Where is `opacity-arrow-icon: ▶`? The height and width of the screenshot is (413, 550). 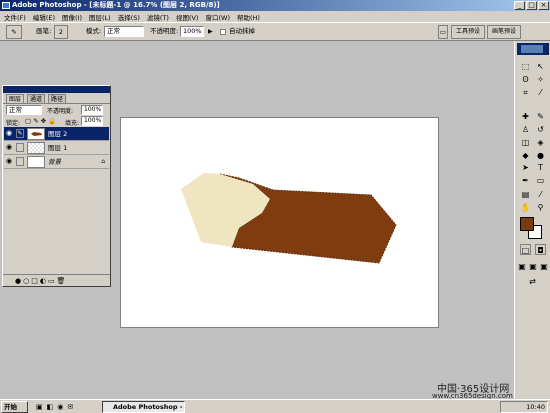 opacity-arrow-icon: ▶ is located at coordinates (210, 31).